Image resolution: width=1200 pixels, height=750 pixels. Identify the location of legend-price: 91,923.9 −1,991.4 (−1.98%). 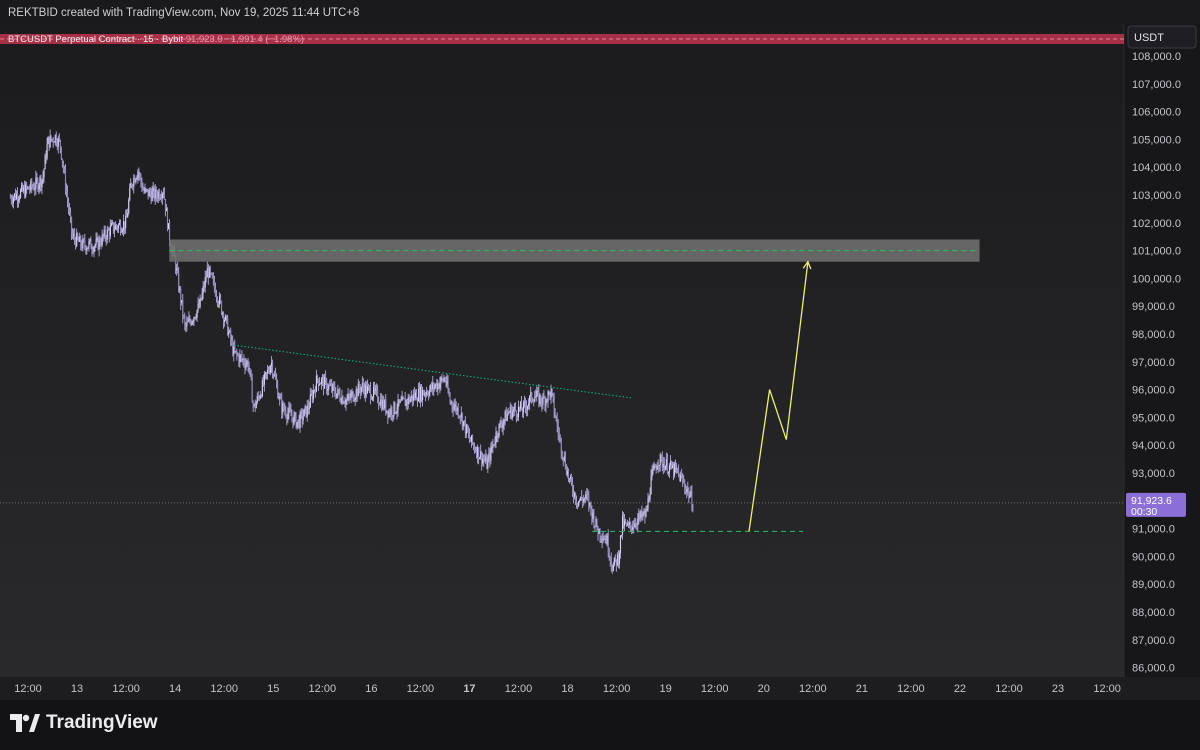
(245, 39).